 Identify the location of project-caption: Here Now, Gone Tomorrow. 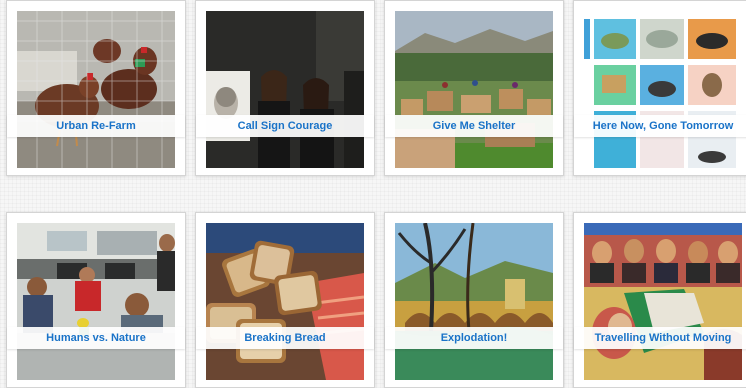
(660, 126).